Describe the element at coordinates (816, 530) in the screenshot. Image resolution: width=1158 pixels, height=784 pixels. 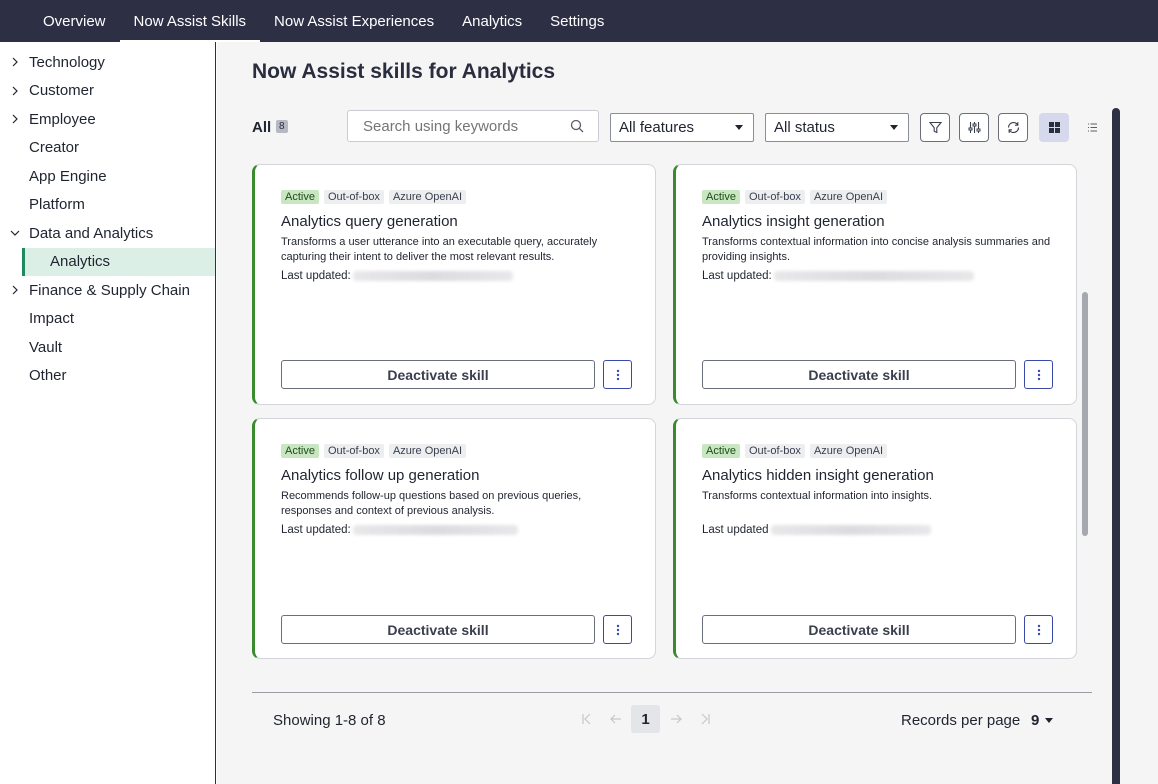
I see `last-updated: Last updated` at that location.